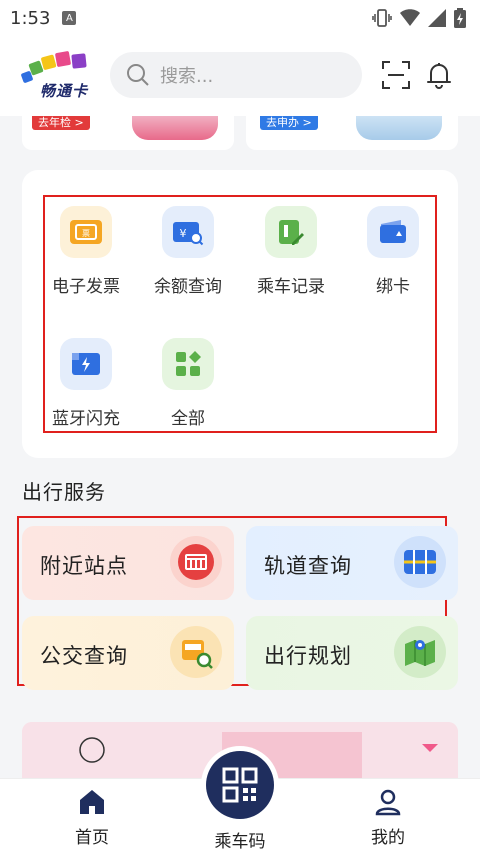  Describe the element at coordinates (58, 75) in the screenshot. I see `app-logo: 畅通卡` at that location.